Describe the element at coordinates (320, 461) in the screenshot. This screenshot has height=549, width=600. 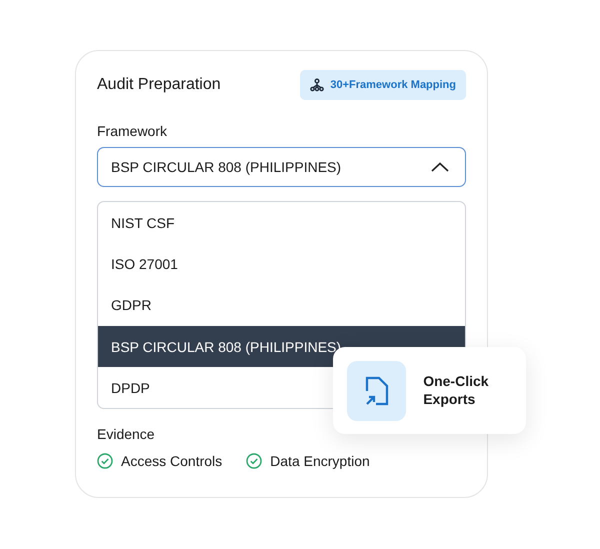
I see `evidence-item: Data Encryption` at that location.